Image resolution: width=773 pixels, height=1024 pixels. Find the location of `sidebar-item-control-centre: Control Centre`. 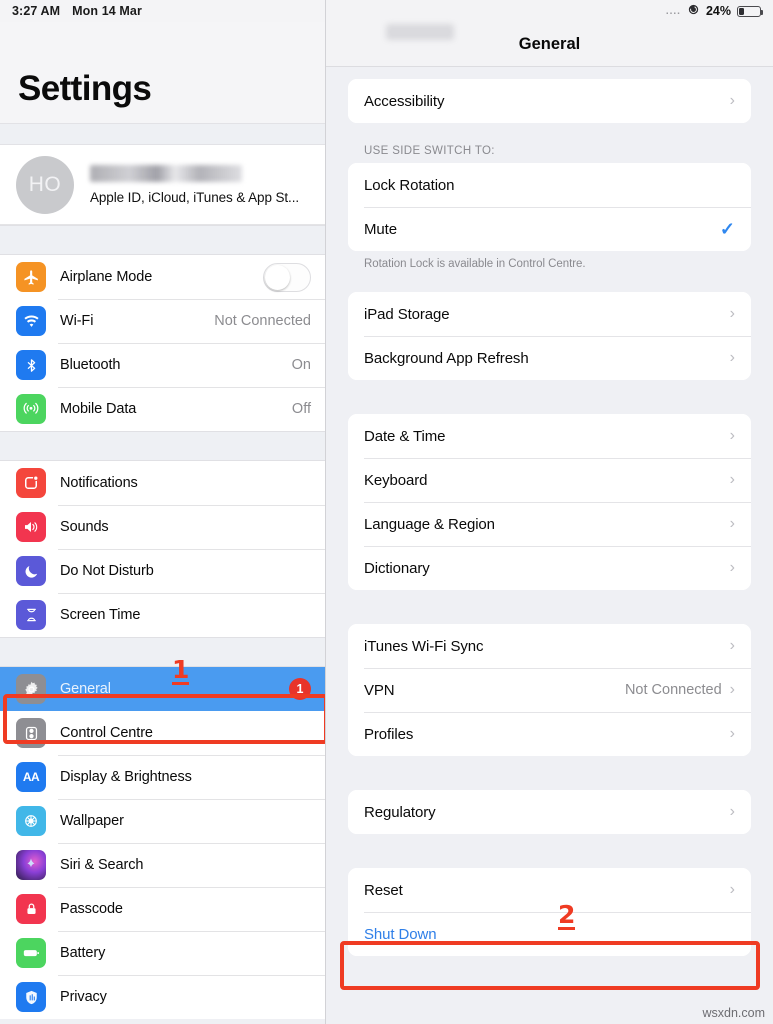

sidebar-item-control-centre: Control Centre is located at coordinates (162, 733).